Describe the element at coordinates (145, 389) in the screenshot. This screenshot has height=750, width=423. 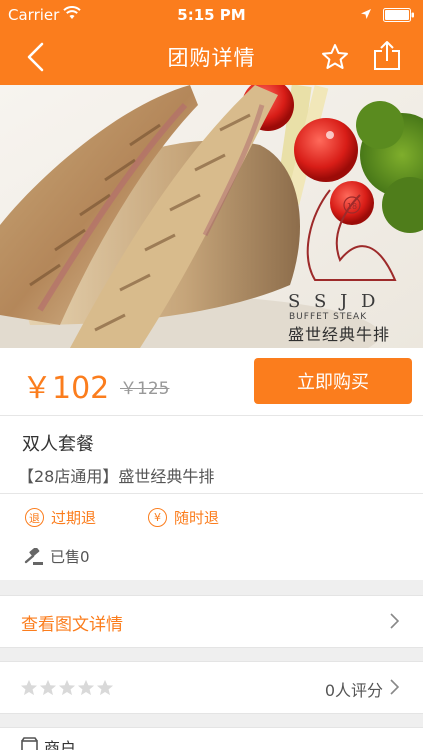
I see `original-price: ￥125` at that location.